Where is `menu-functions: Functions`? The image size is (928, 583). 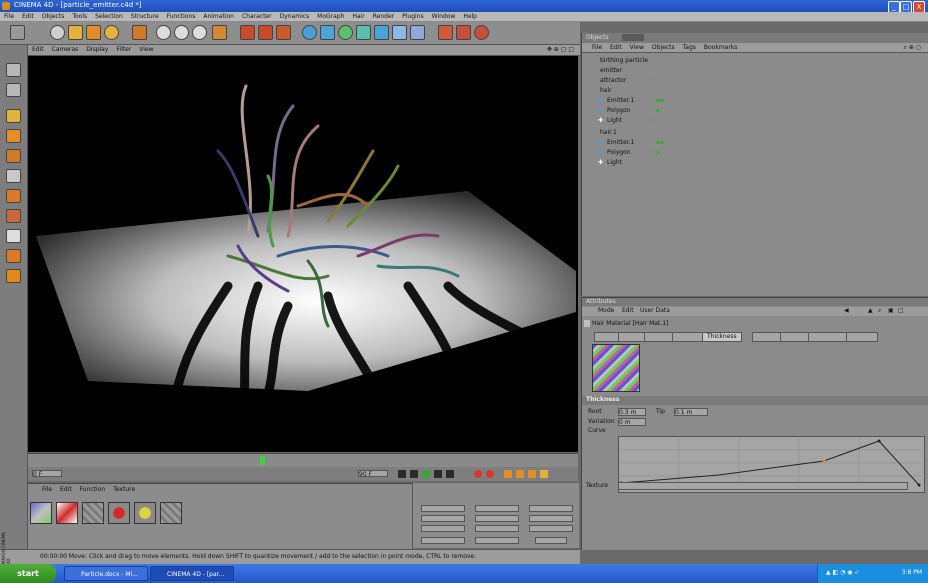 menu-functions: Functions is located at coordinates (181, 16).